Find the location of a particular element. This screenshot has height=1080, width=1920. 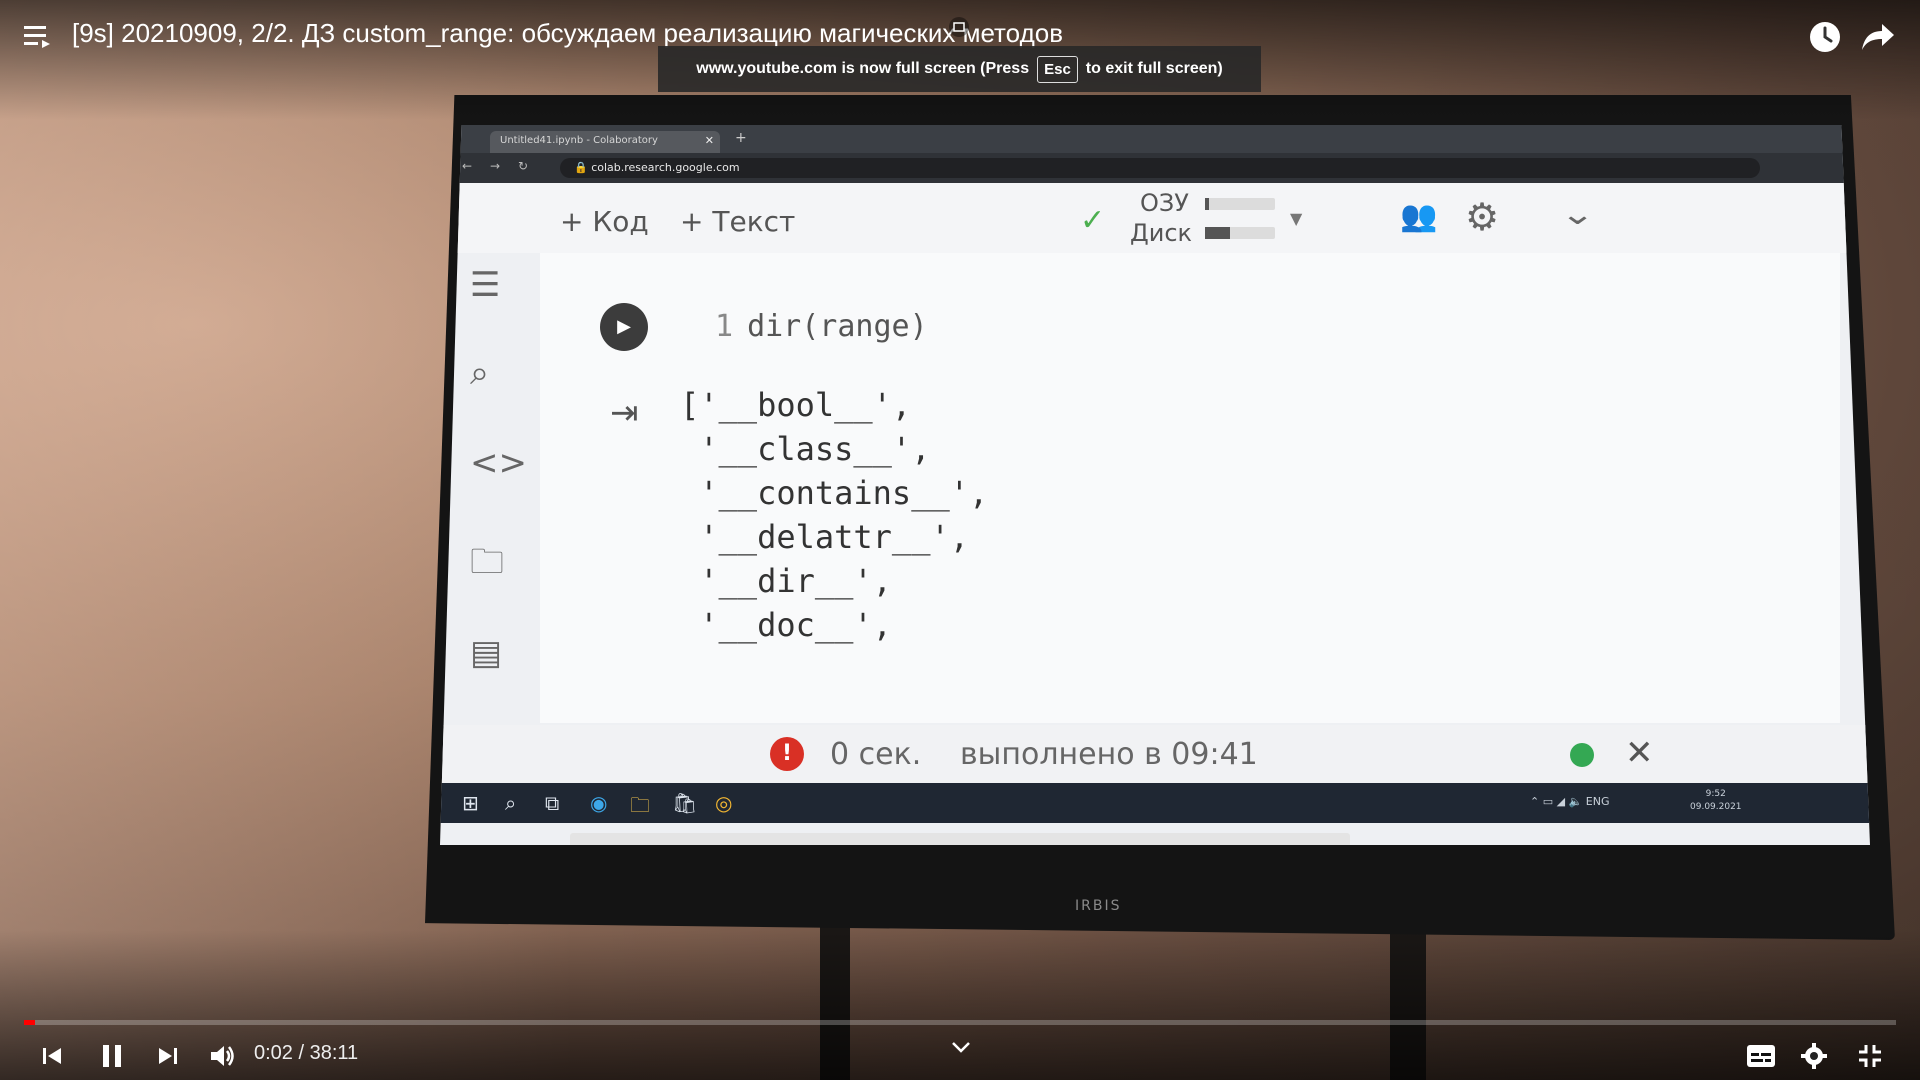

code-line: 1 dir(range) is located at coordinates (821, 326).